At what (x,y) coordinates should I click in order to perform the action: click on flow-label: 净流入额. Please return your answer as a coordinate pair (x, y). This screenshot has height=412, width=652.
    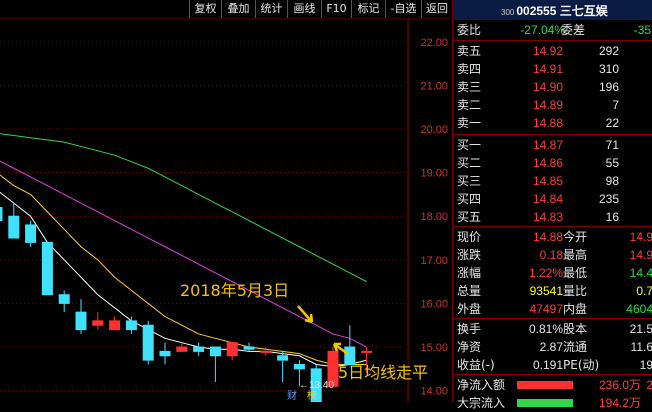
    Looking at the image, I should click on (481, 385).